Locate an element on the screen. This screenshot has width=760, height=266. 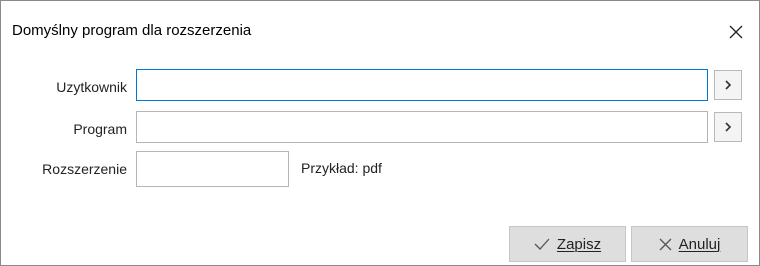
program-field is located at coordinates (422, 127).